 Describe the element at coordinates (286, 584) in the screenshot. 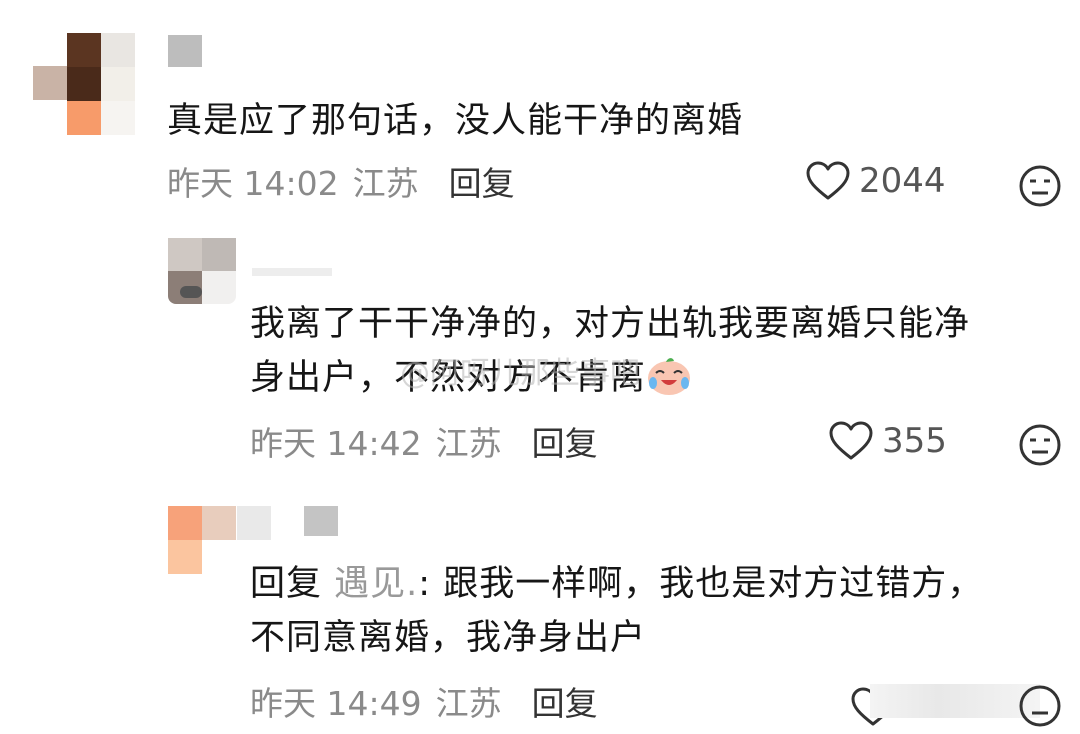

I see `reply-prefix: 回复` at that location.